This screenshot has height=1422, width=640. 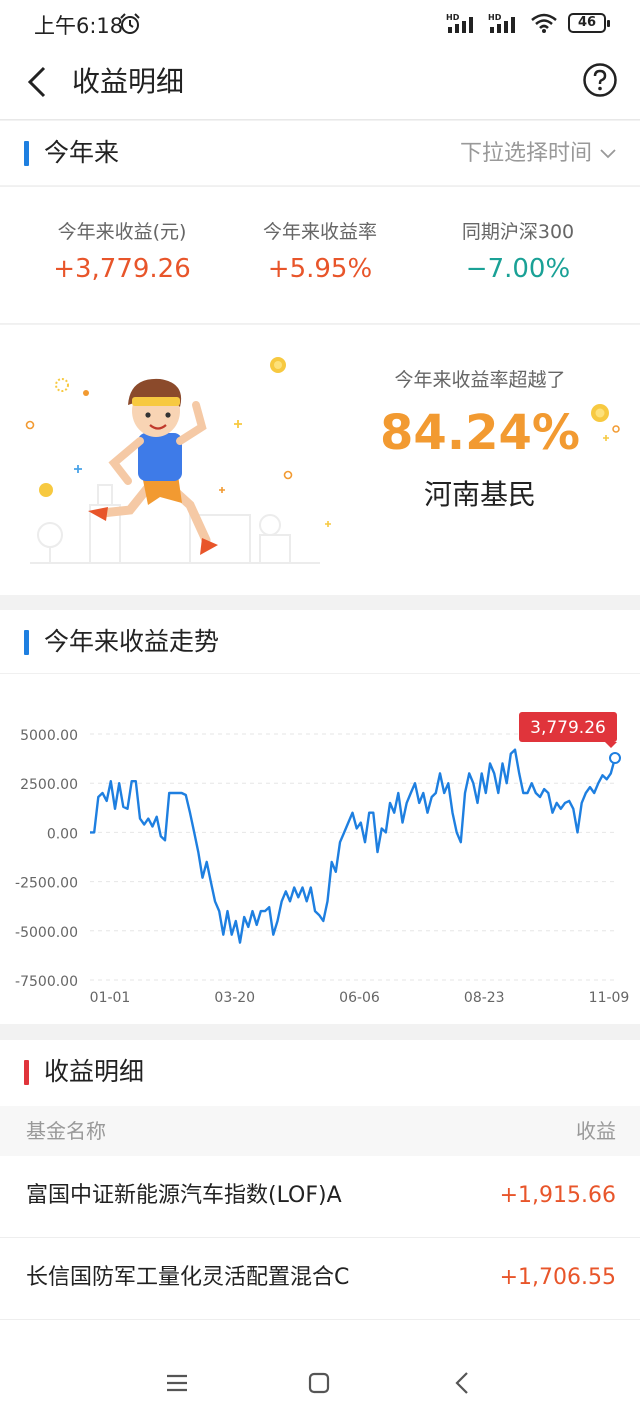 I want to click on page-title: 收益明细, so click(x=128, y=81).